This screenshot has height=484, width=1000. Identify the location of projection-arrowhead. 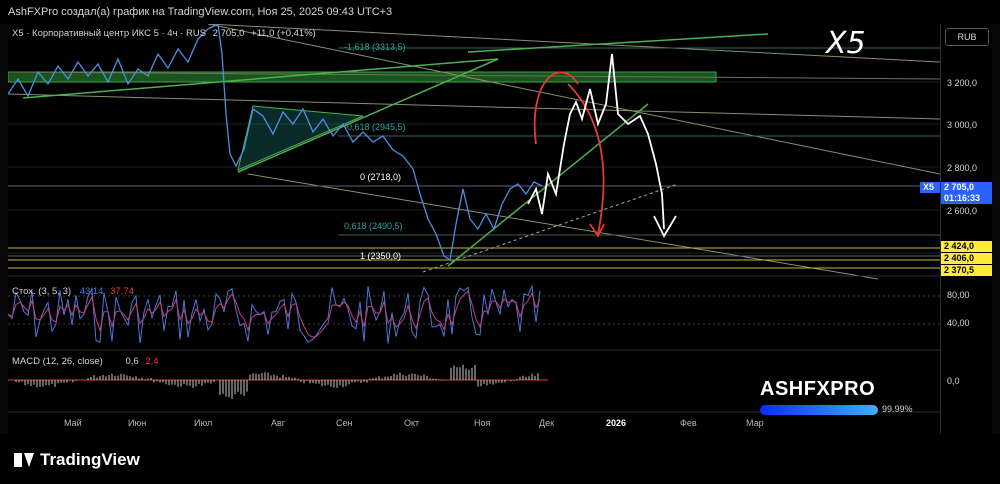
(665, 226).